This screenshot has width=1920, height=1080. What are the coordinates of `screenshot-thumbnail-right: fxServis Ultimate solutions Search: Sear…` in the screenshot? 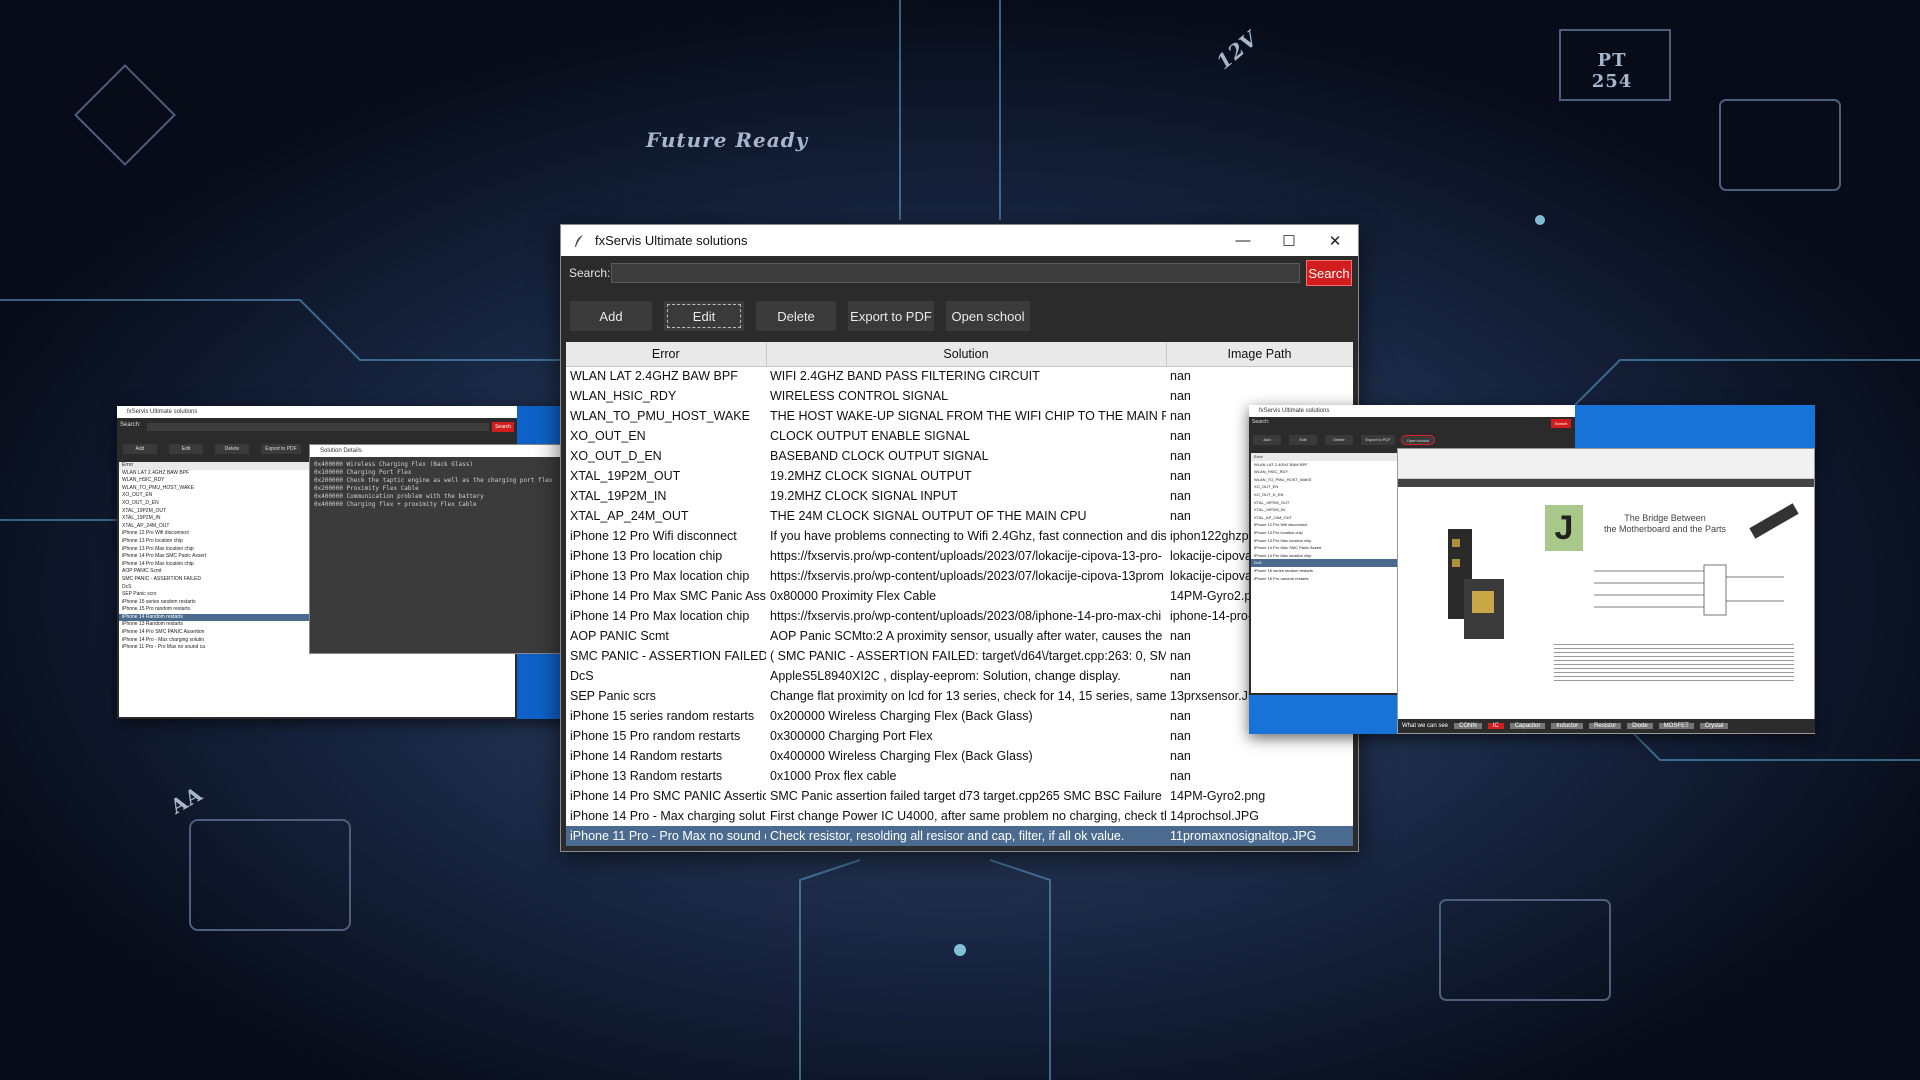 It's located at (1532, 569).